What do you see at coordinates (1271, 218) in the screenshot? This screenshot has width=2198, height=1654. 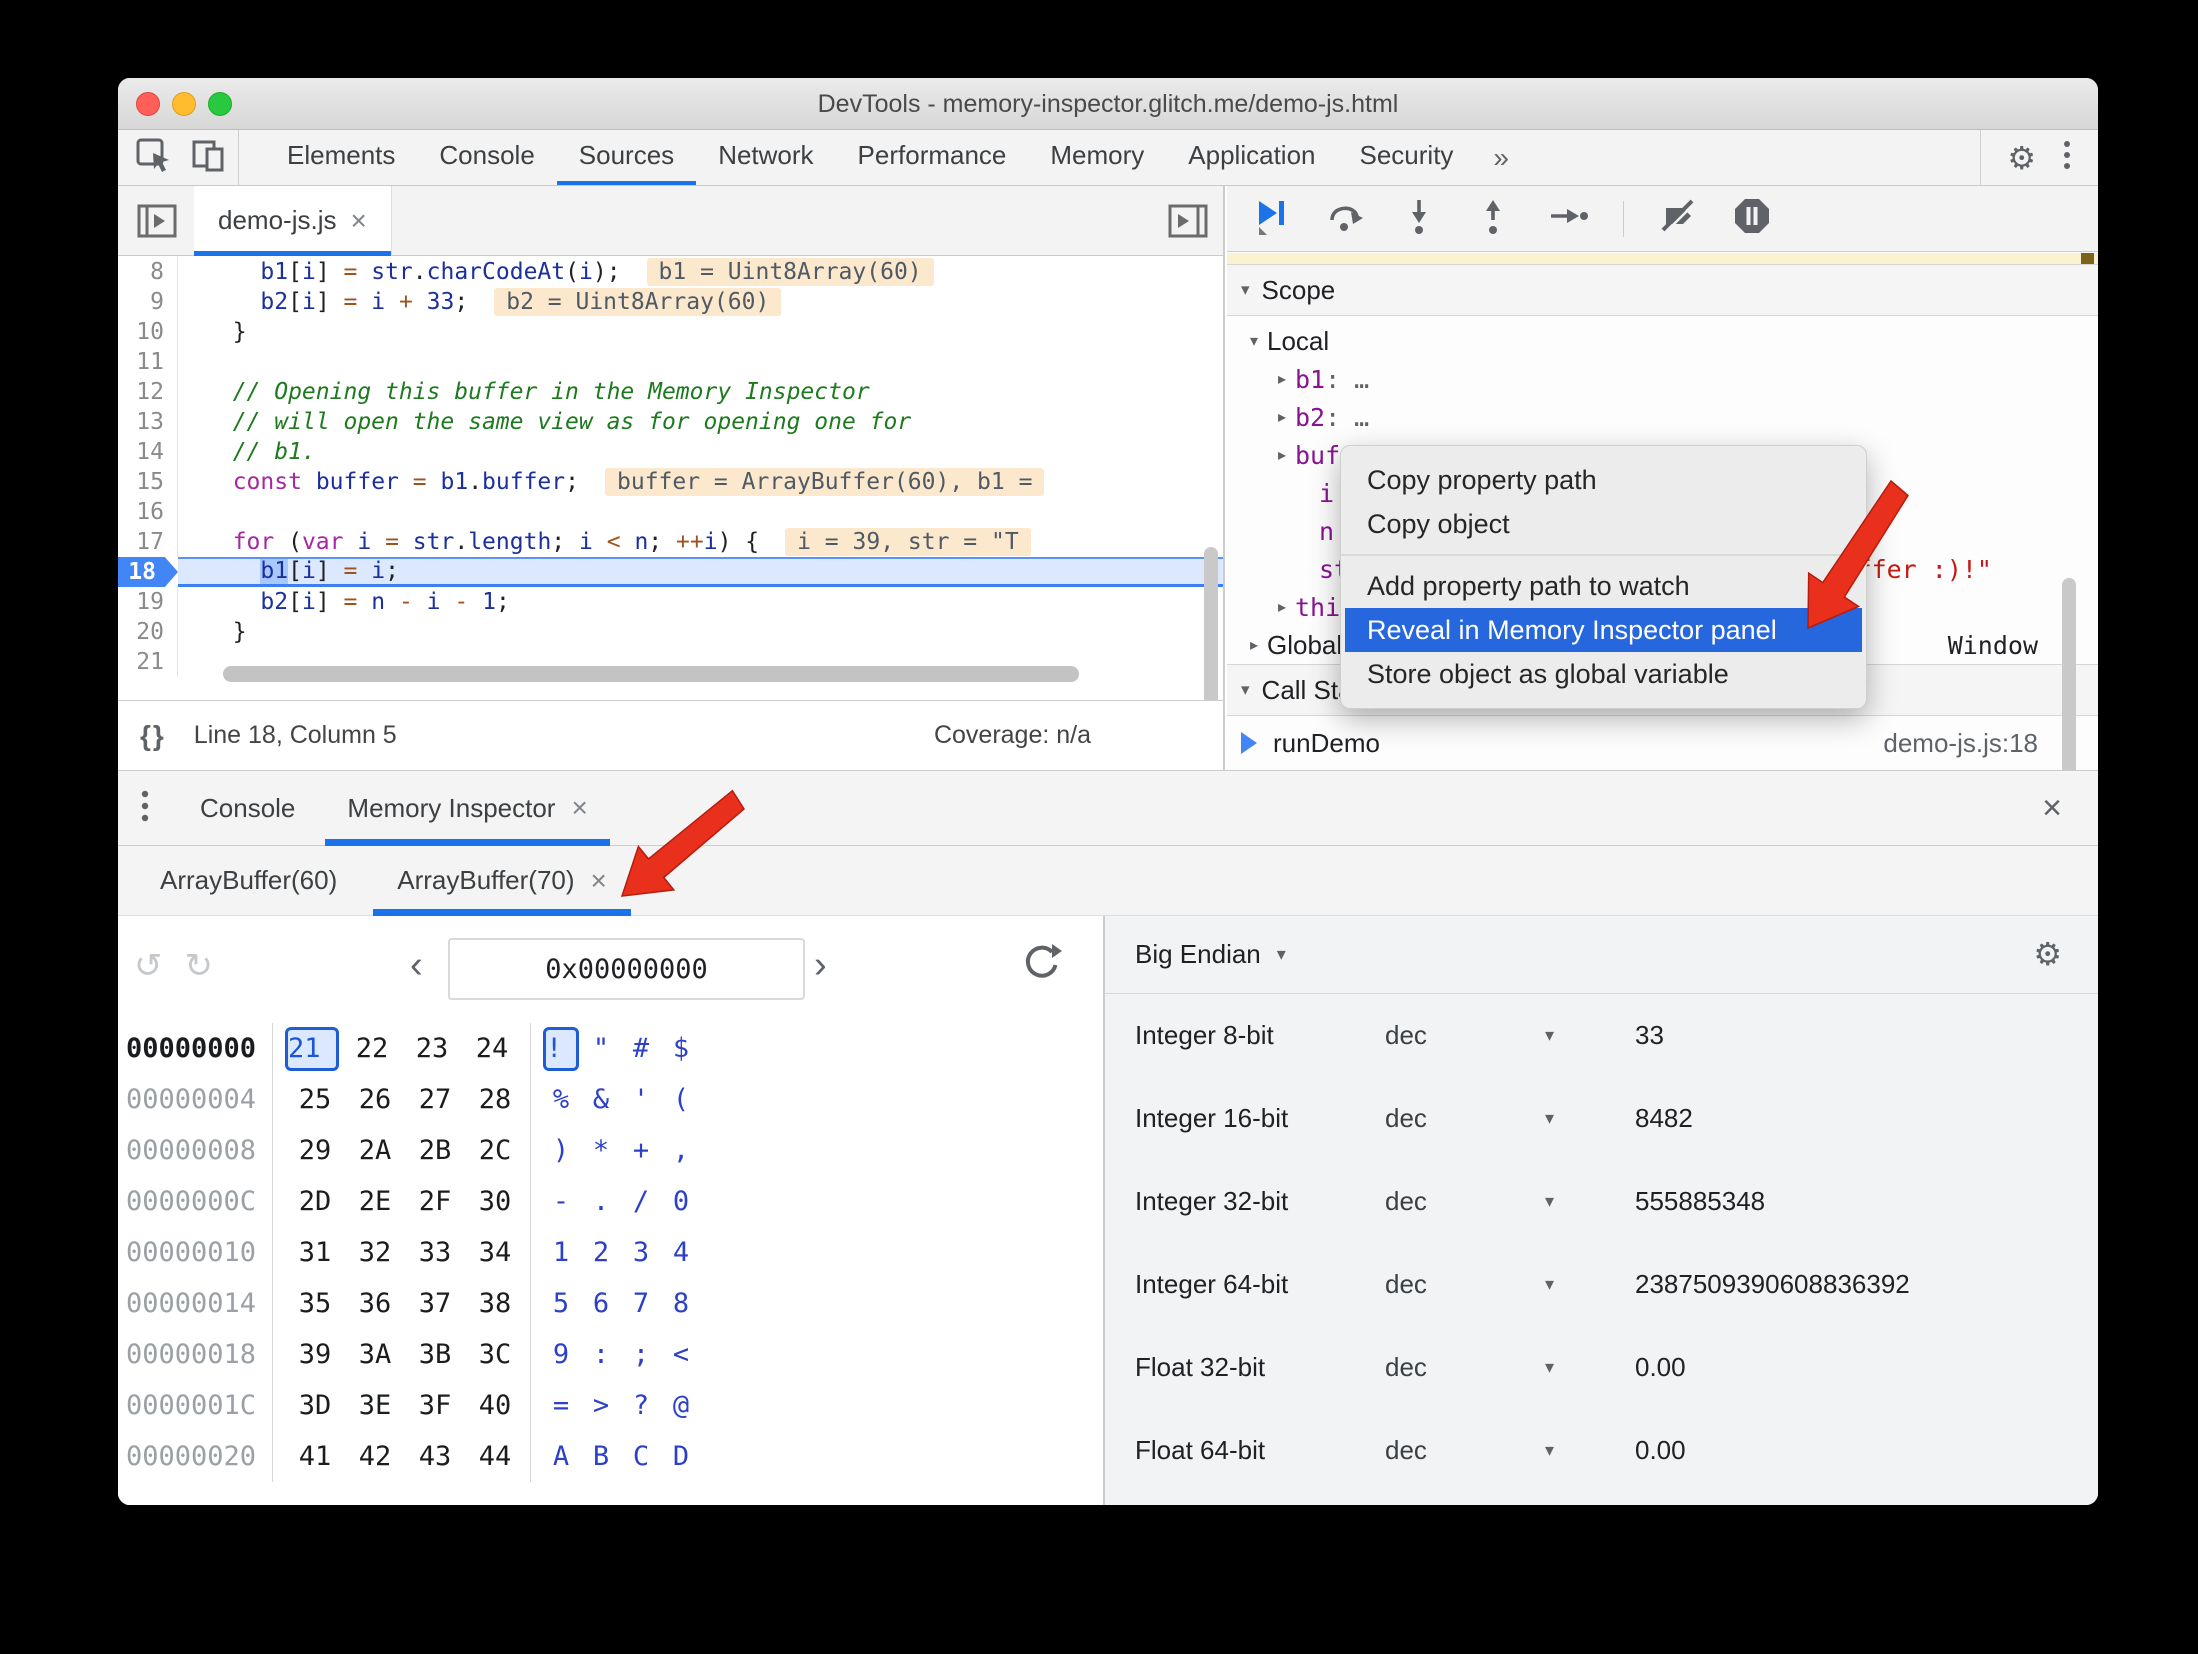 I see `resume-script-icon` at bounding box center [1271, 218].